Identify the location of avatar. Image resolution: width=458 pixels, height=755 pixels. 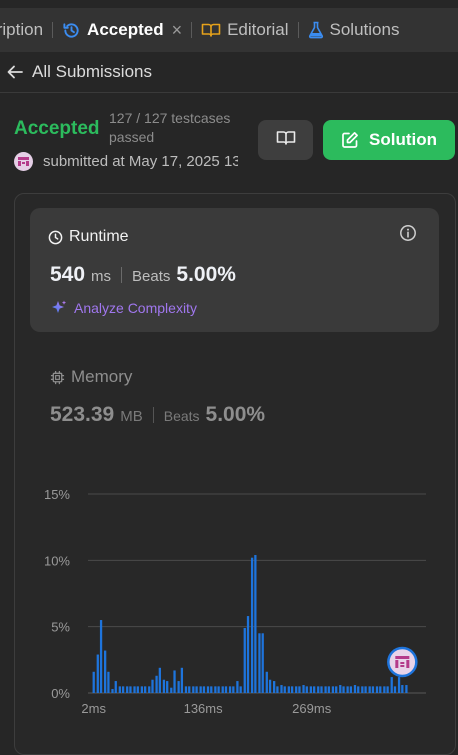
(23, 161).